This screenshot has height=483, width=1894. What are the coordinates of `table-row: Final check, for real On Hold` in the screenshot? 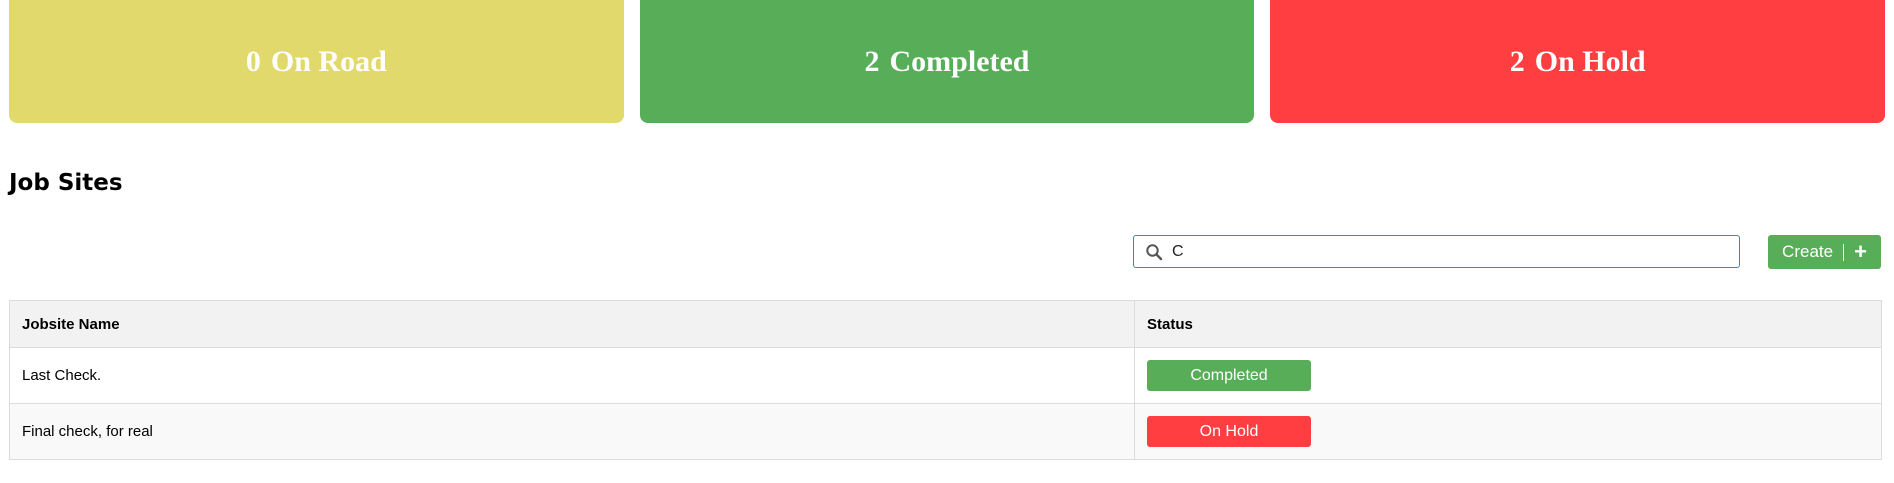 It's located at (945, 431).